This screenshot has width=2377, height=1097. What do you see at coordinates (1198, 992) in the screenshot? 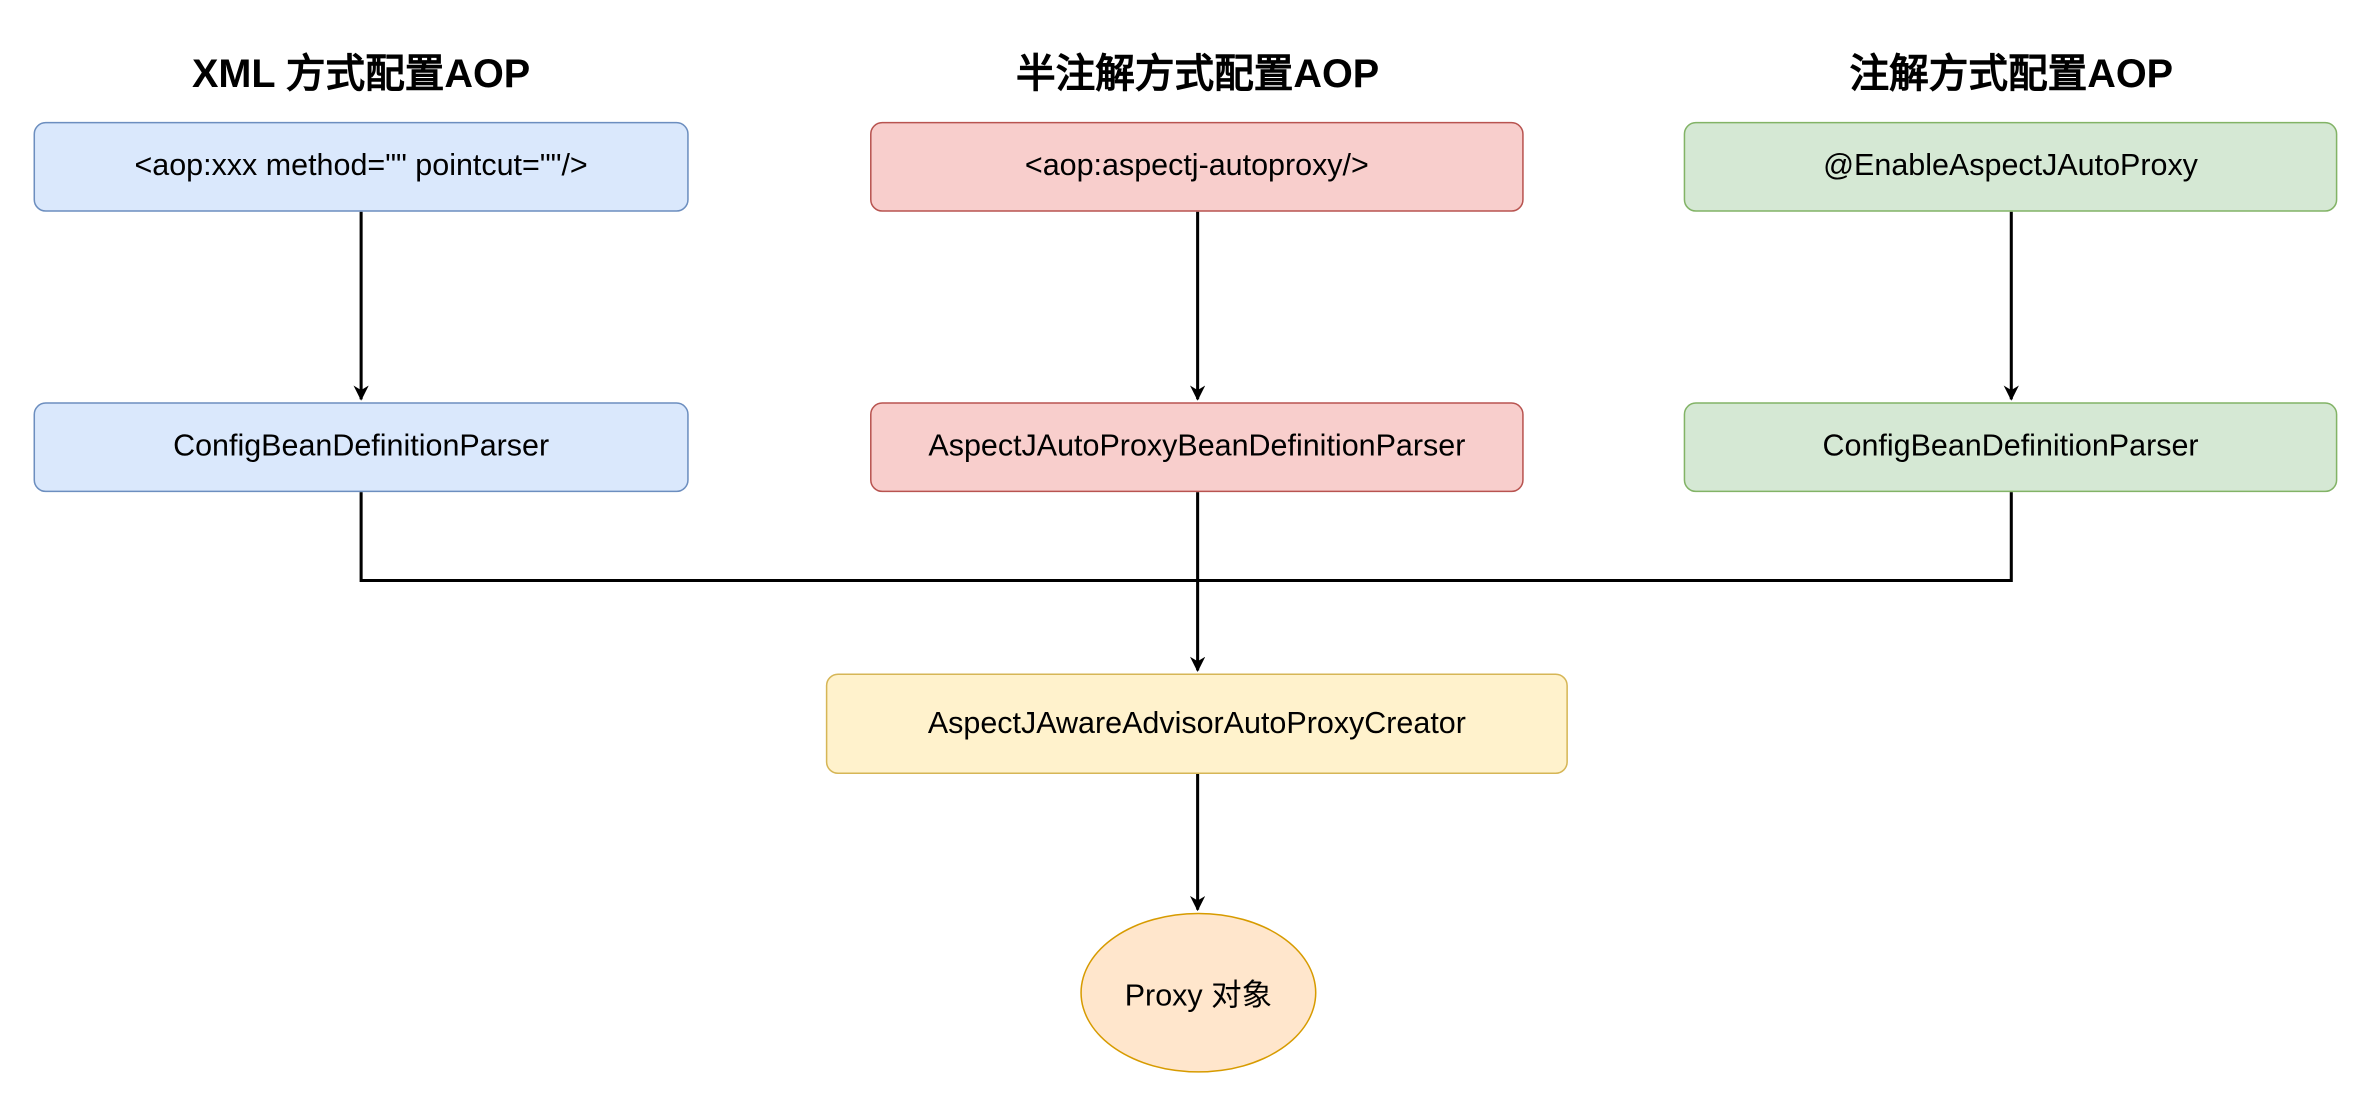
I see `proxy-object-node: Proxy 对象` at bounding box center [1198, 992].